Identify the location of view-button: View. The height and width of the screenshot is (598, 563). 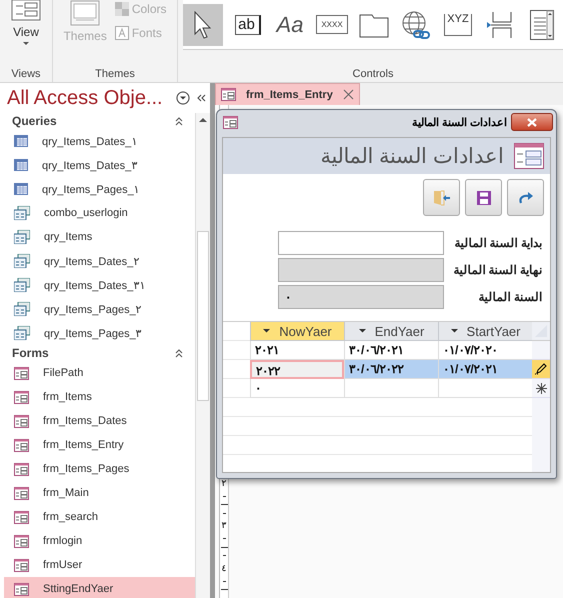
(25, 23).